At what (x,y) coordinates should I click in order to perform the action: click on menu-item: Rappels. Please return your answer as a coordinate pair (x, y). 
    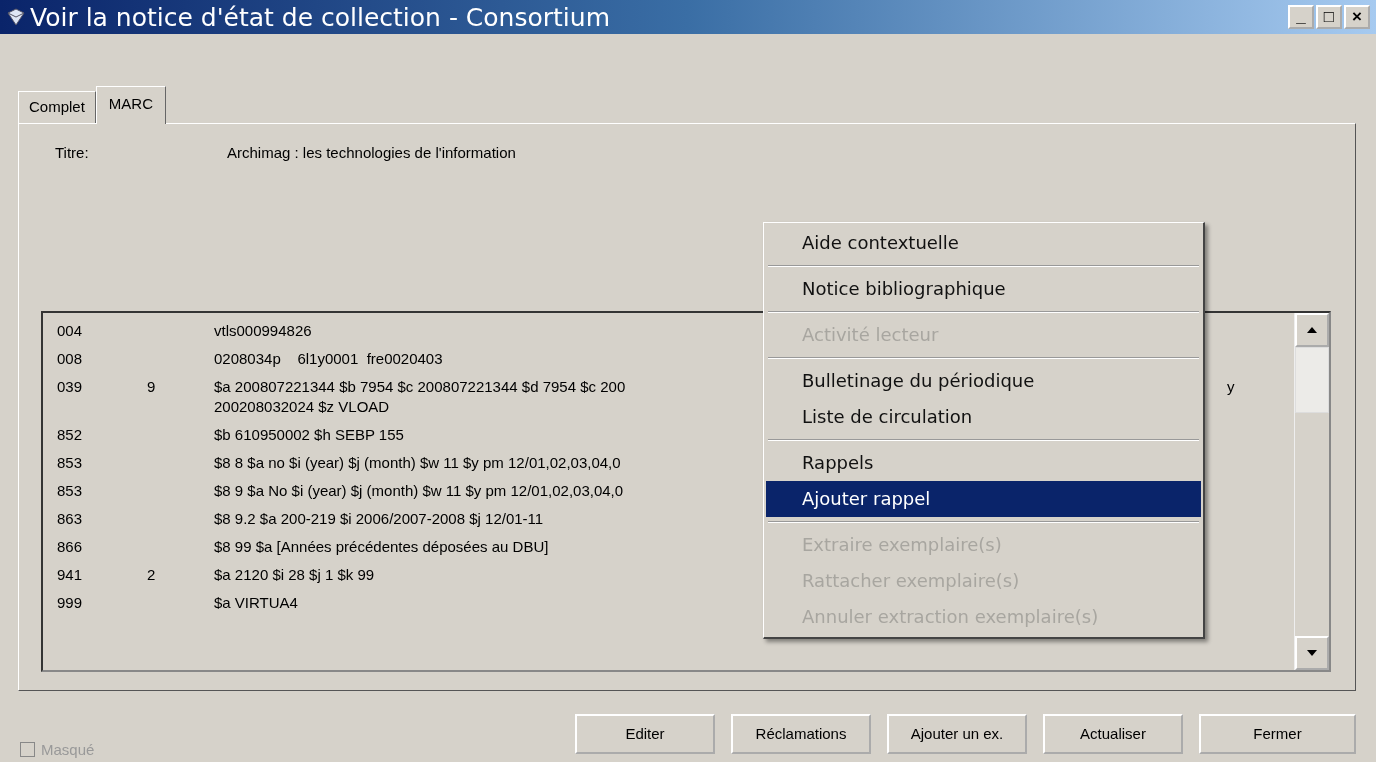
    Looking at the image, I should click on (983, 463).